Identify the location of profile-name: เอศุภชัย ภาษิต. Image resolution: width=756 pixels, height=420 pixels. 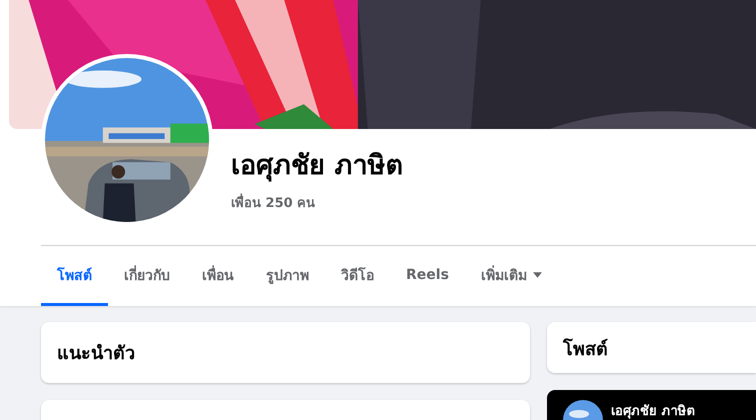
(317, 166).